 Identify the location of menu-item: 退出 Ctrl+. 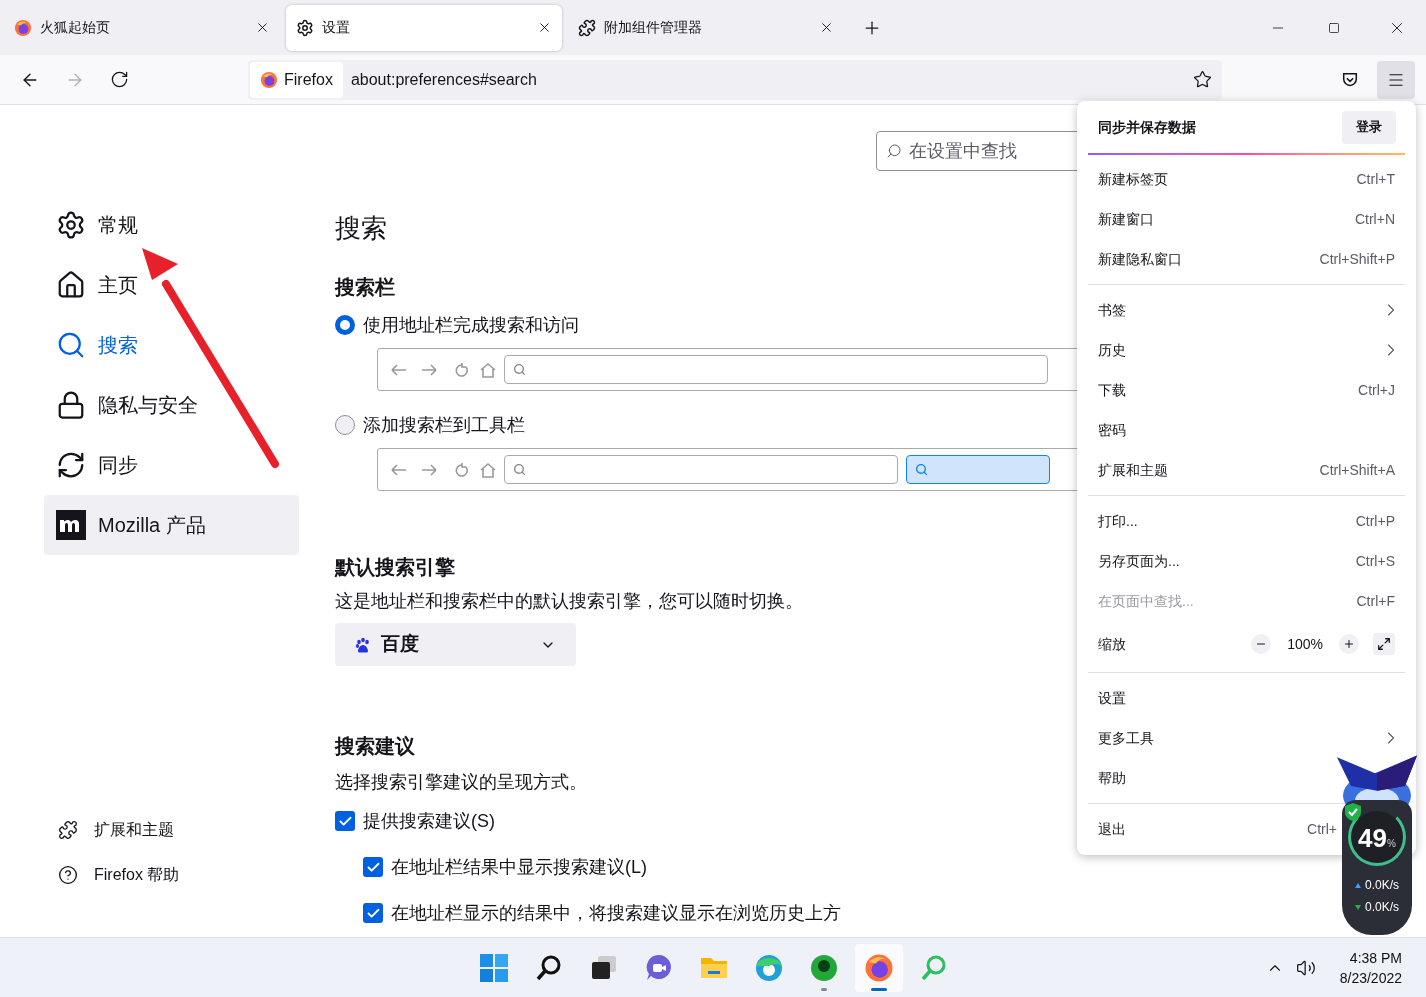
(1208, 829).